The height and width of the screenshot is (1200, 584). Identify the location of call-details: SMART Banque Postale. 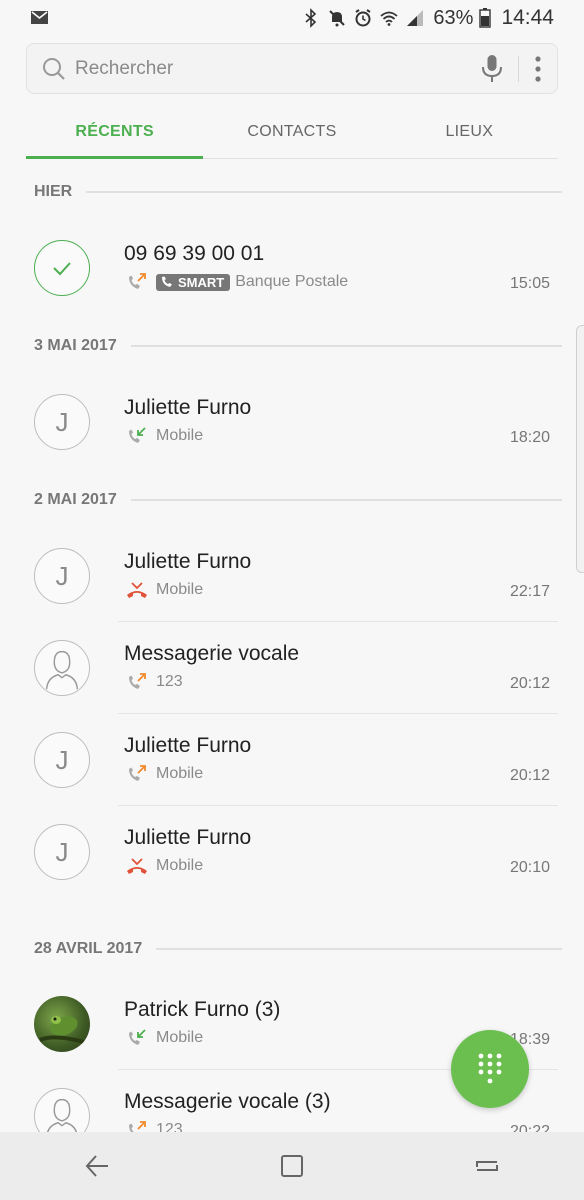
(237, 282).